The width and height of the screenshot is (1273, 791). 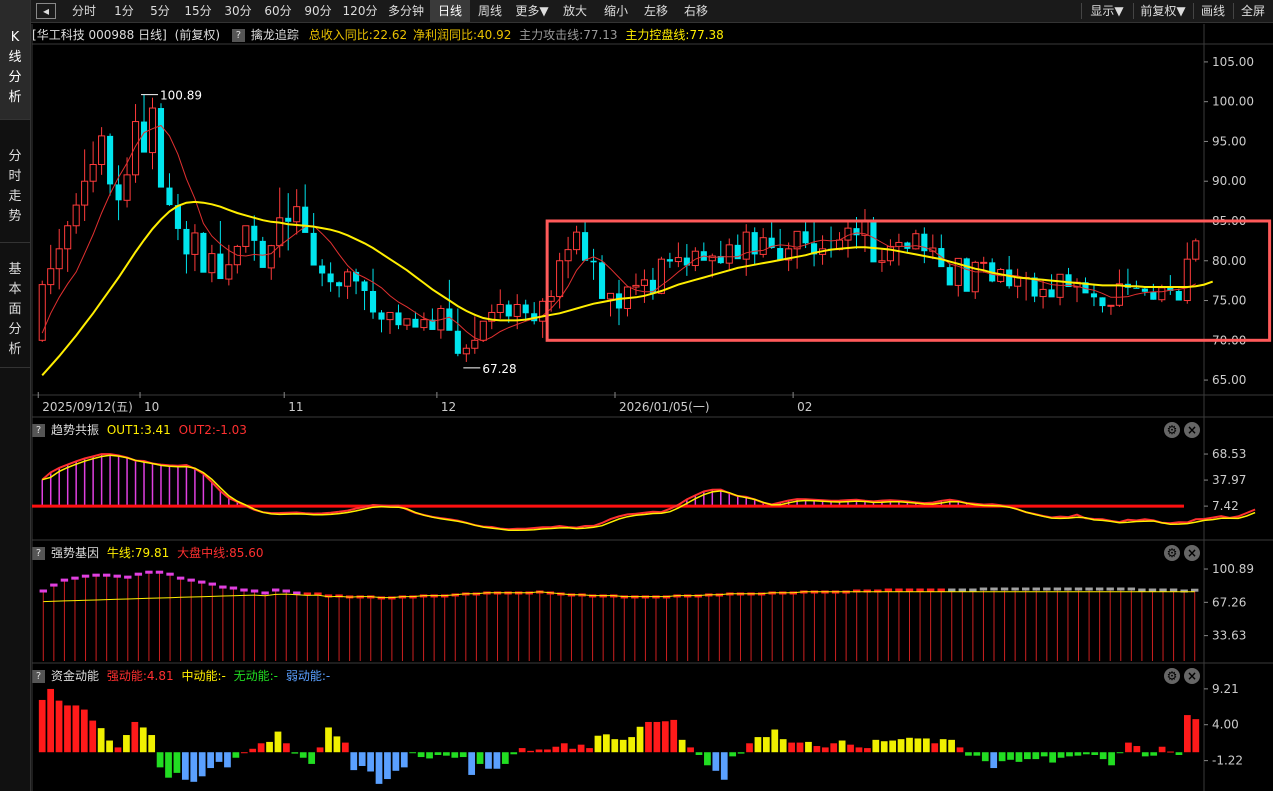 I want to click on panel2-settings-icon: ⚙, so click(x=1172, y=430).